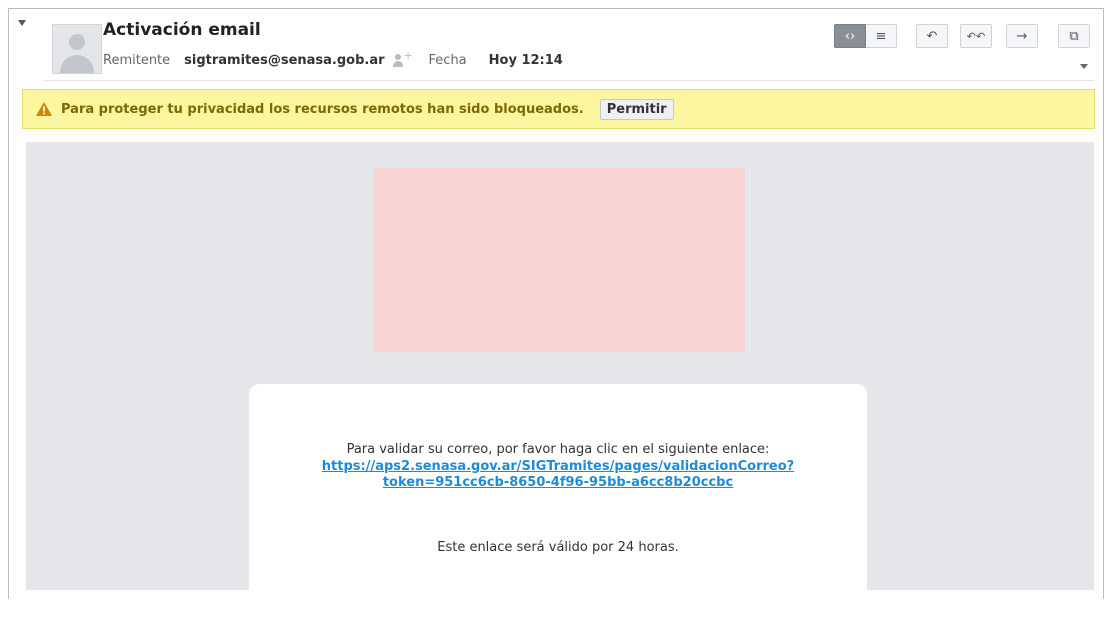  I want to click on open-window-button: ⧉, so click(1074, 36).